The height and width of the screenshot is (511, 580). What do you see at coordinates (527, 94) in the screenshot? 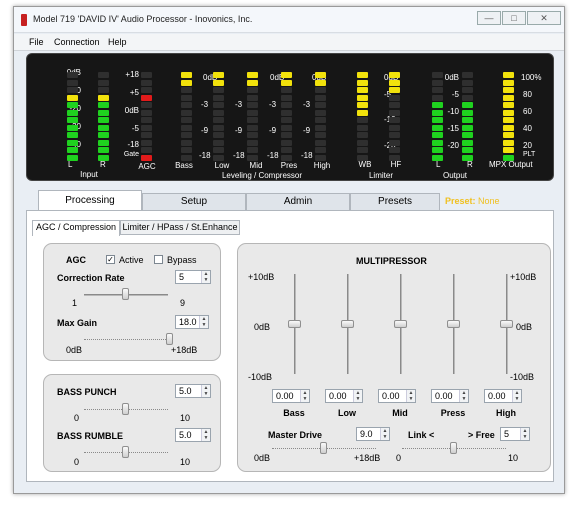
I see `mpx-scale-1: 80` at bounding box center [527, 94].